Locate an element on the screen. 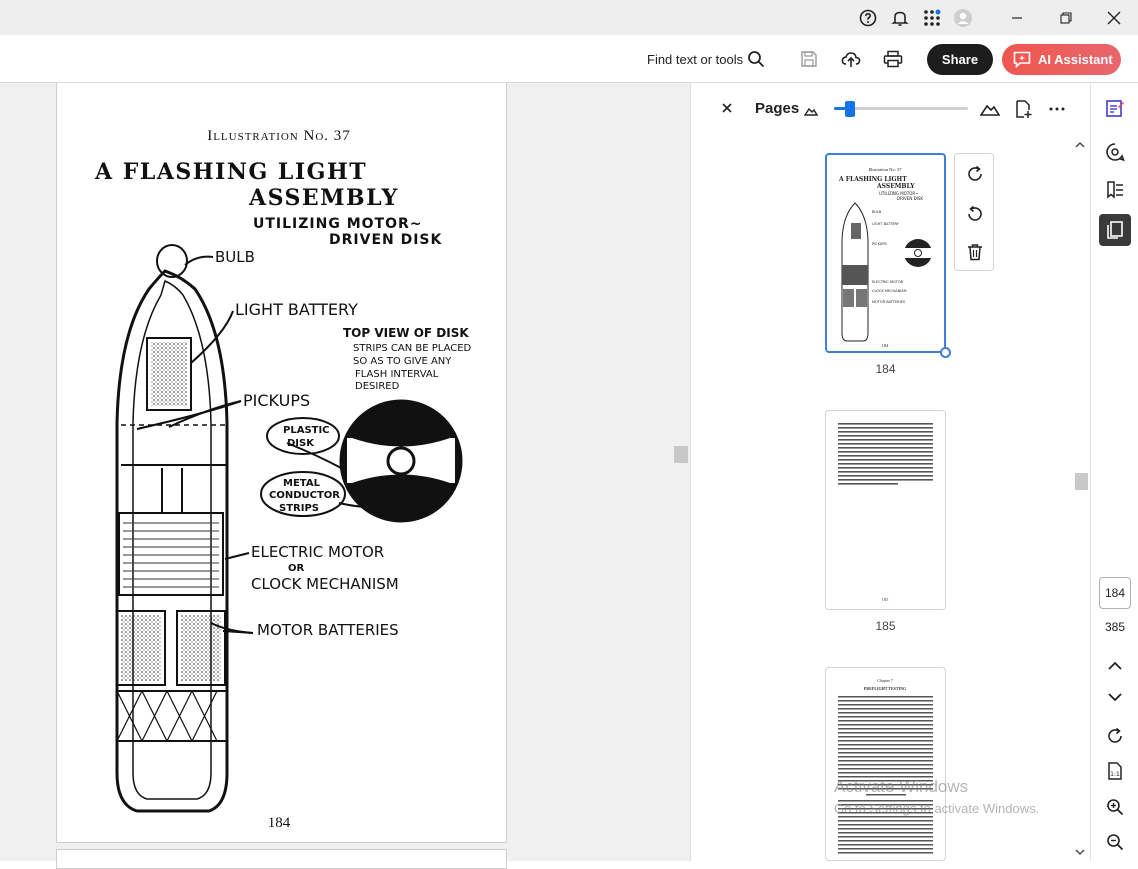 This screenshot has width=1138, height=869. thumbnail-185-preview: 185 is located at coordinates (885, 512).